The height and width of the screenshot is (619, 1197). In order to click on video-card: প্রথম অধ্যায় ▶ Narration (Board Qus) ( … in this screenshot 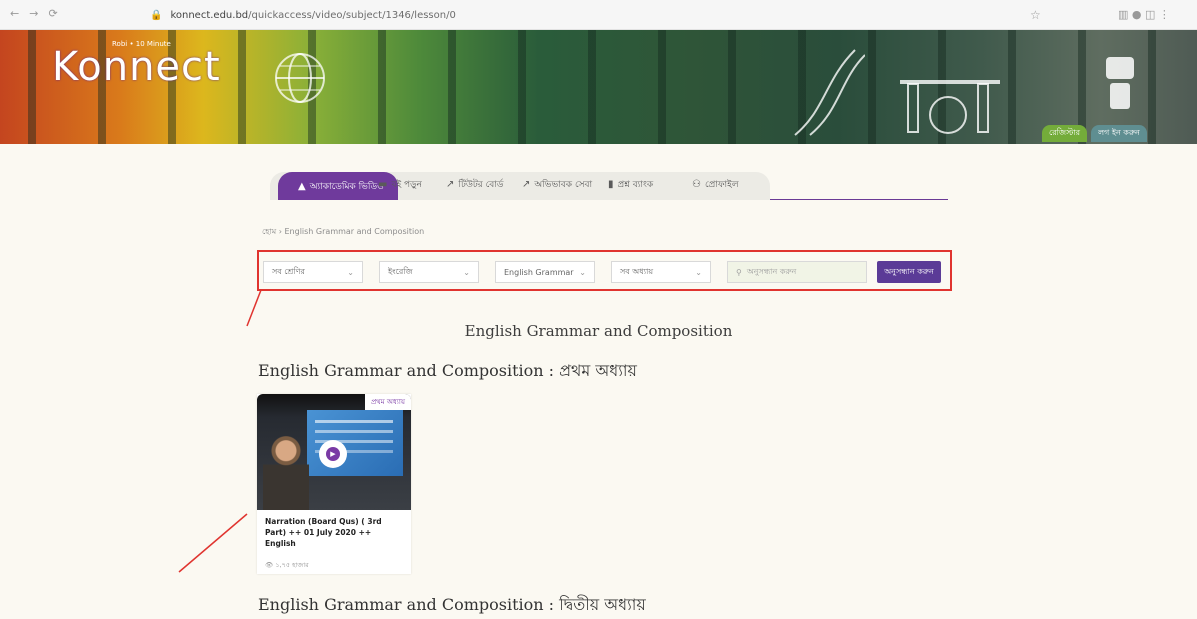, I will do `click(334, 484)`.